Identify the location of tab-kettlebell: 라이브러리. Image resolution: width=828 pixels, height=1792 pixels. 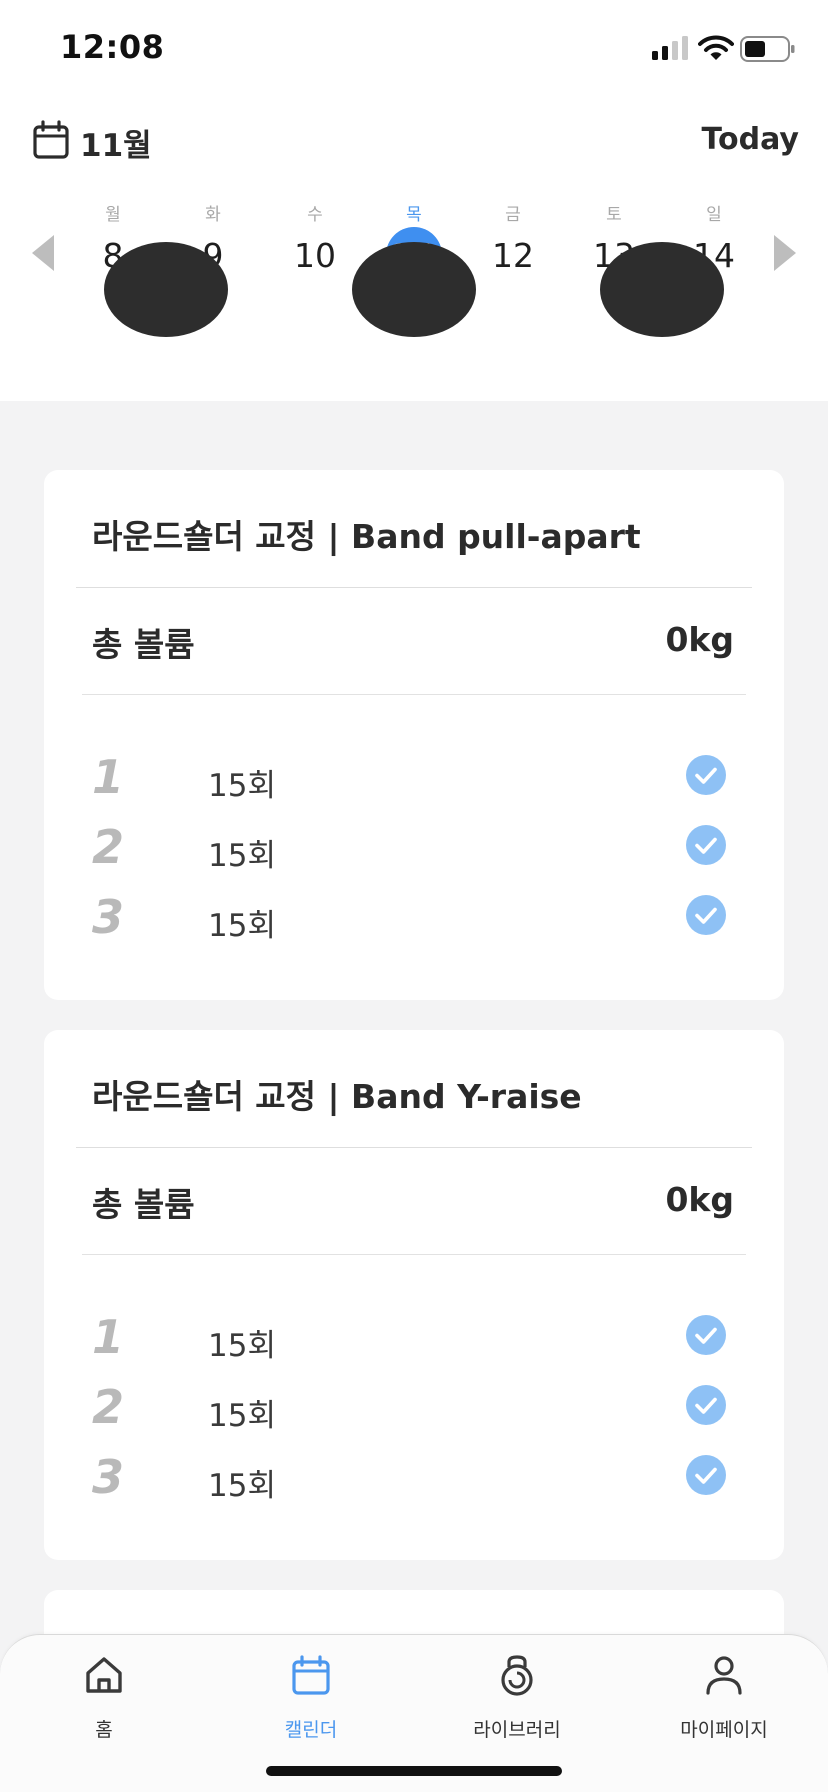
(517, 1703).